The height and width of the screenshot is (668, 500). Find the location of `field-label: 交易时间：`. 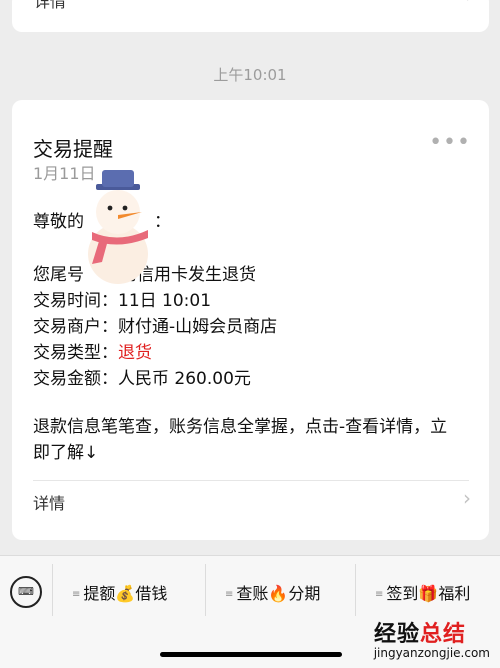

field-label: 交易时间： is located at coordinates (75, 301).